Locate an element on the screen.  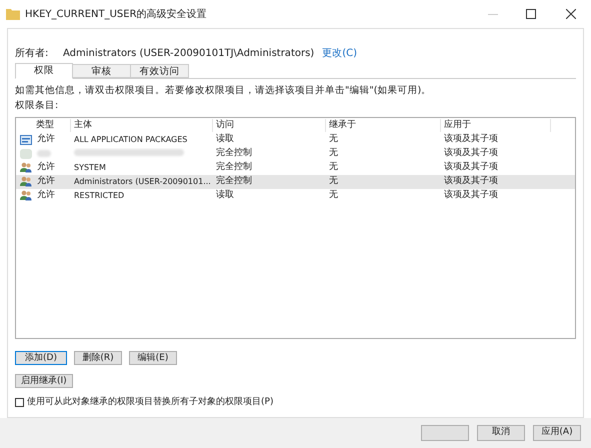
dialog-button: 取消 is located at coordinates (501, 433).